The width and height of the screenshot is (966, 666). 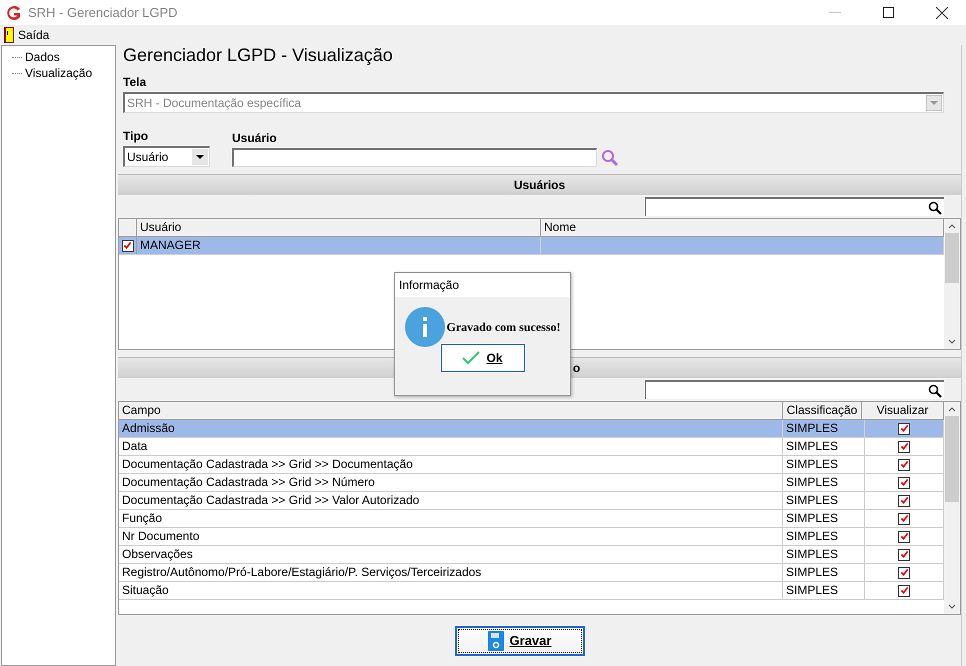 What do you see at coordinates (135, 82) in the screenshot?
I see `field-label: Tela` at bounding box center [135, 82].